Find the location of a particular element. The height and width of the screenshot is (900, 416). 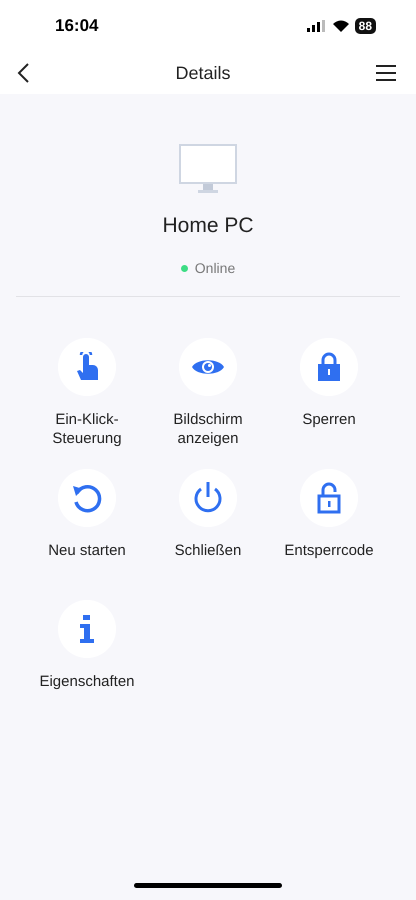

action-button: Entsperrcode is located at coordinates (329, 526).